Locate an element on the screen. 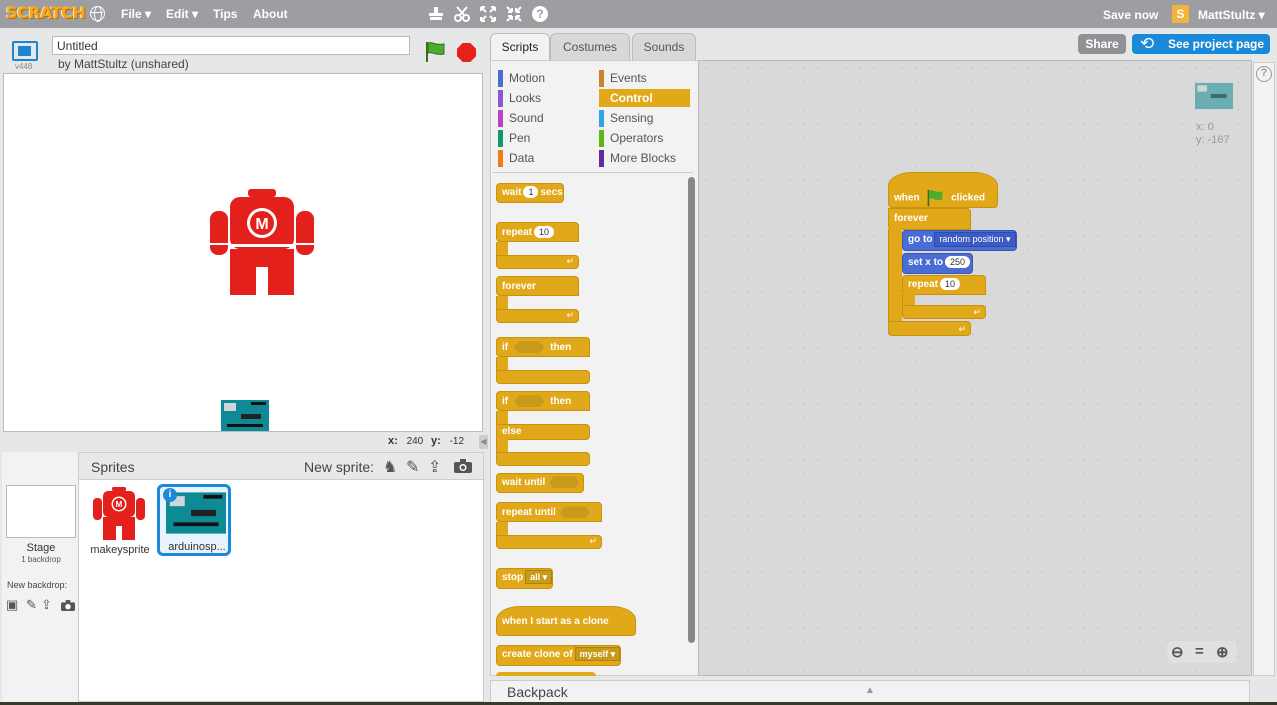 The image size is (1277, 705). block-partial is located at coordinates (546, 674).